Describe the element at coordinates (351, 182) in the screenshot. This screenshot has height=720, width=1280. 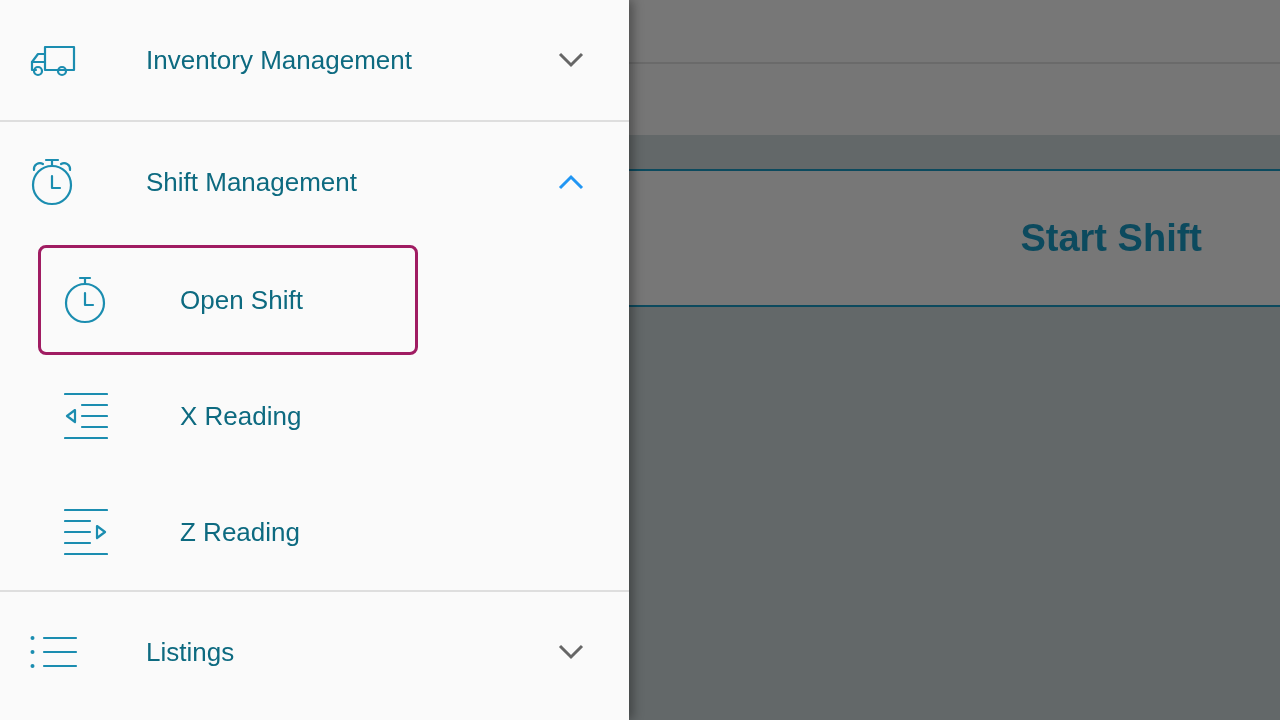
I see `menu-group-label: Shift Management` at that location.